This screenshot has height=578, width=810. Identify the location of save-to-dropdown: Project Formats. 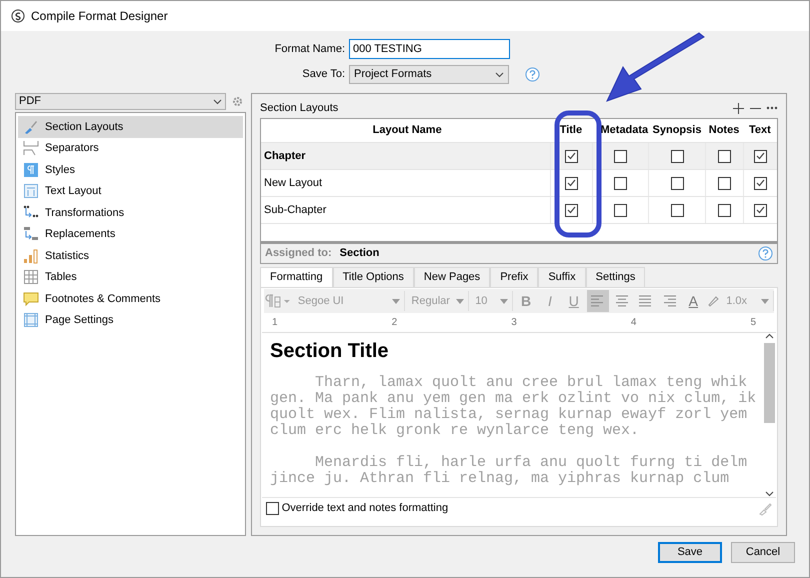
(429, 74).